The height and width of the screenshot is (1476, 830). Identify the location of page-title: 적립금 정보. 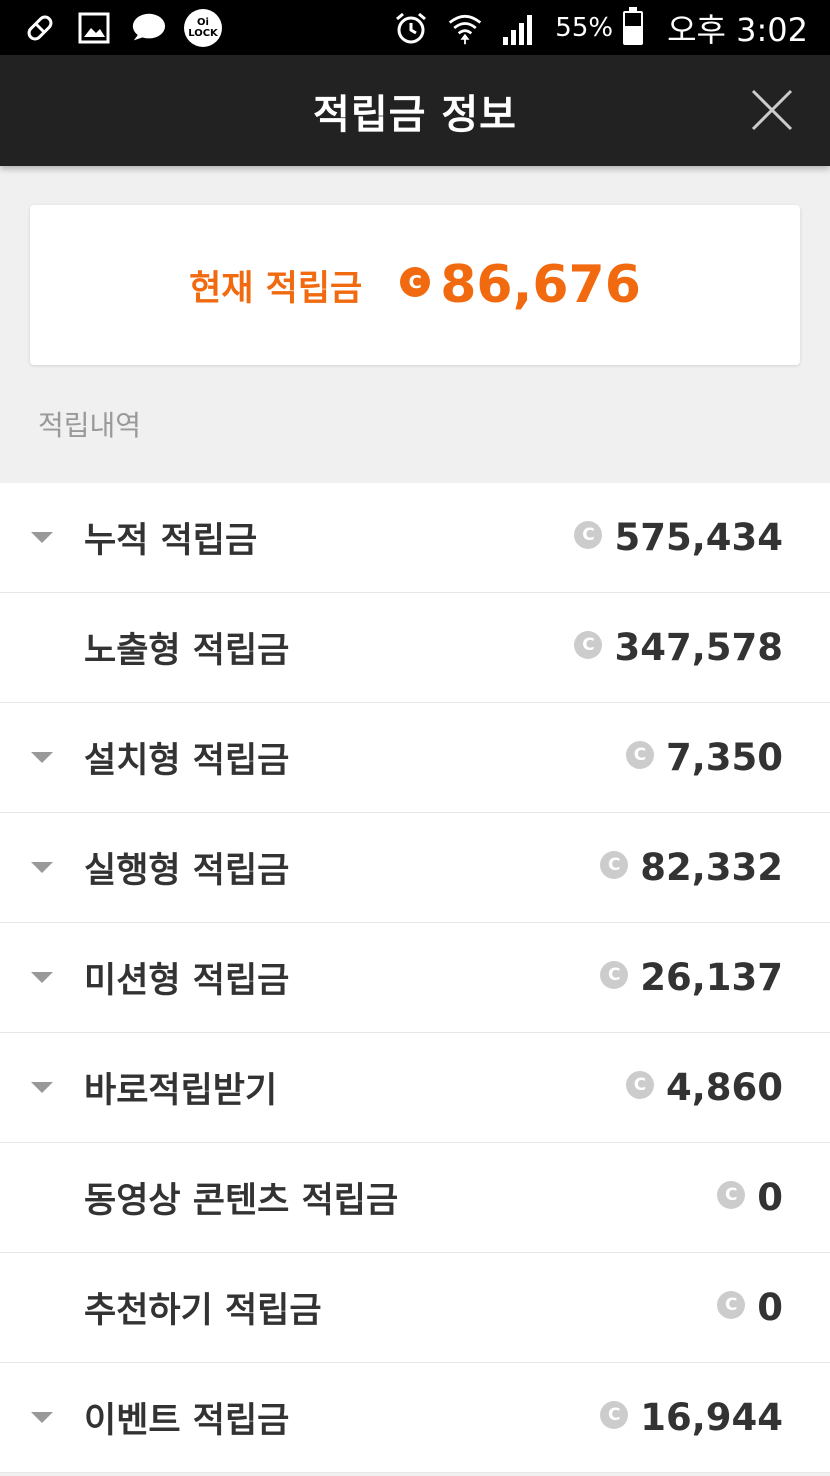
(415, 114).